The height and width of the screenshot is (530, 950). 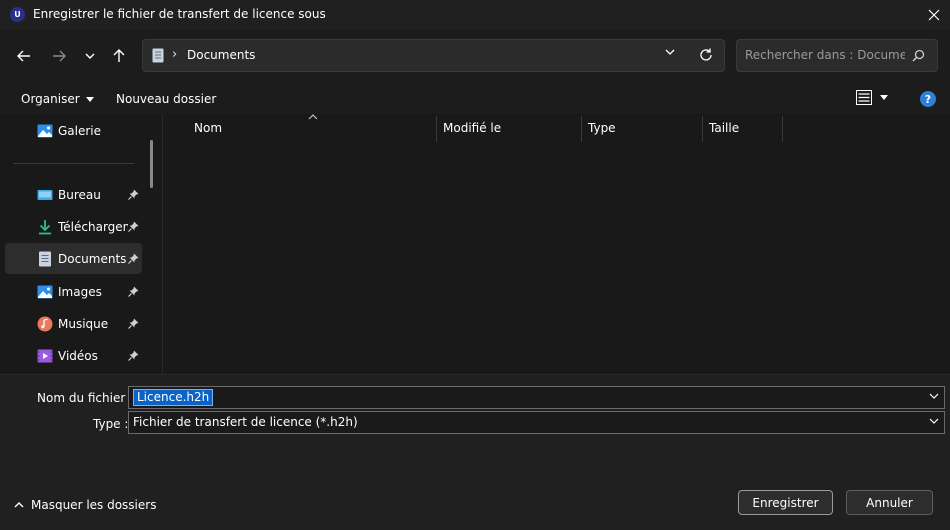 I want to click on close-button, so click(x=934, y=15).